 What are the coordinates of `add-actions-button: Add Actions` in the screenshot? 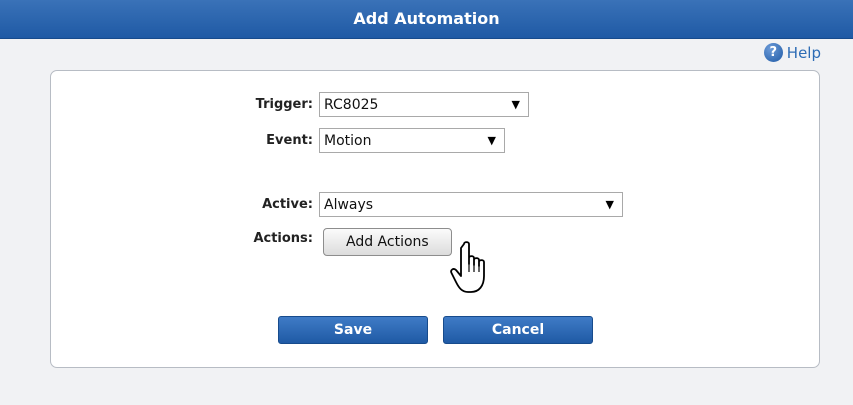 It's located at (387, 242).